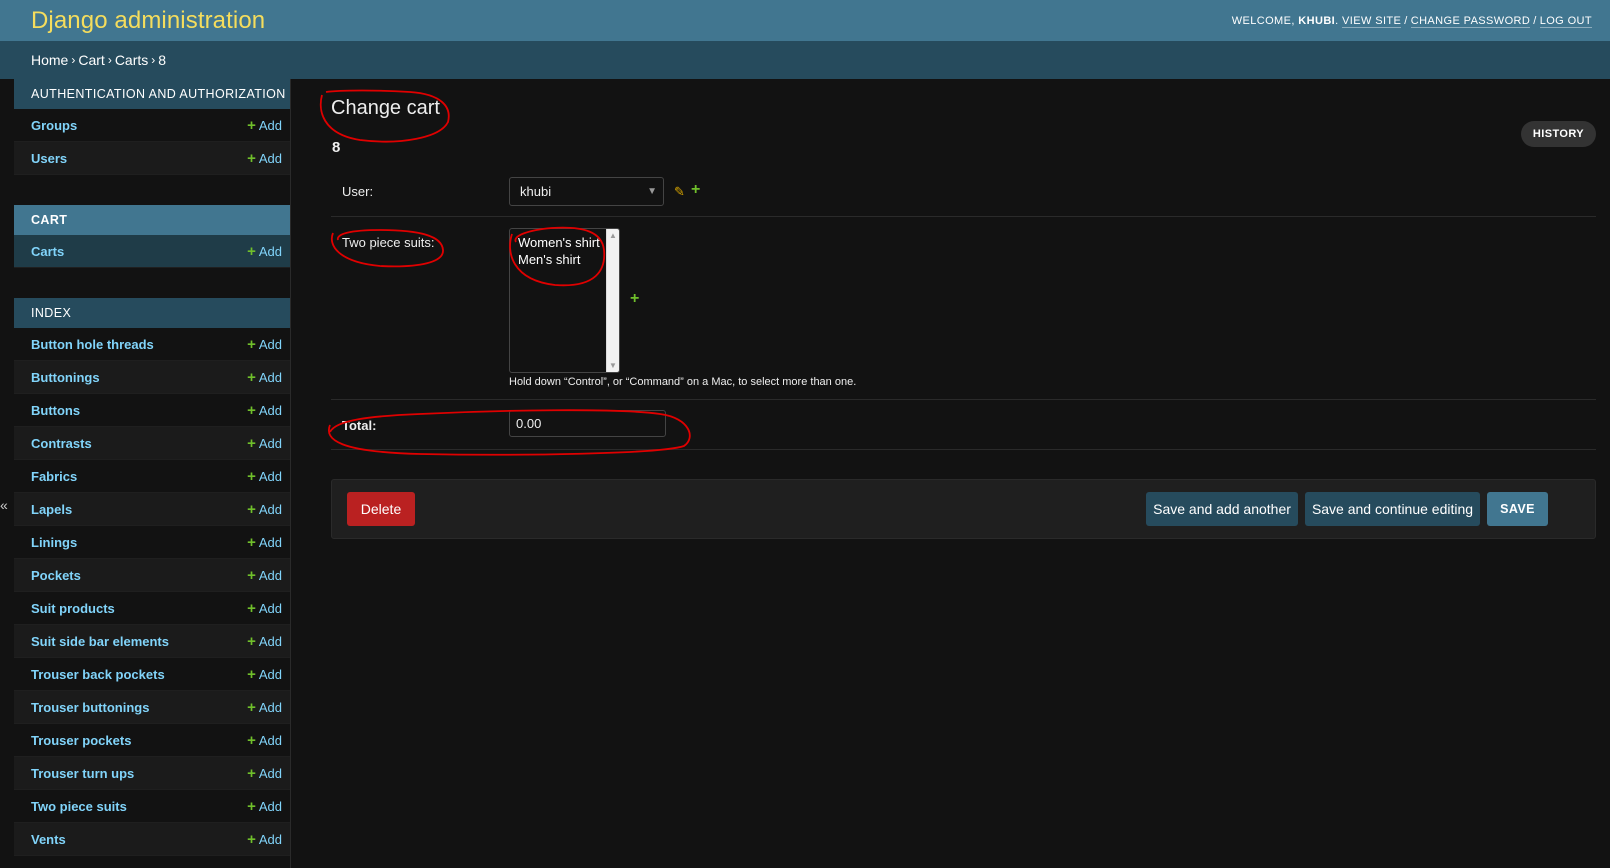 The height and width of the screenshot is (868, 1610). I want to click on sidebar-item-link: Lapels, so click(51, 509).